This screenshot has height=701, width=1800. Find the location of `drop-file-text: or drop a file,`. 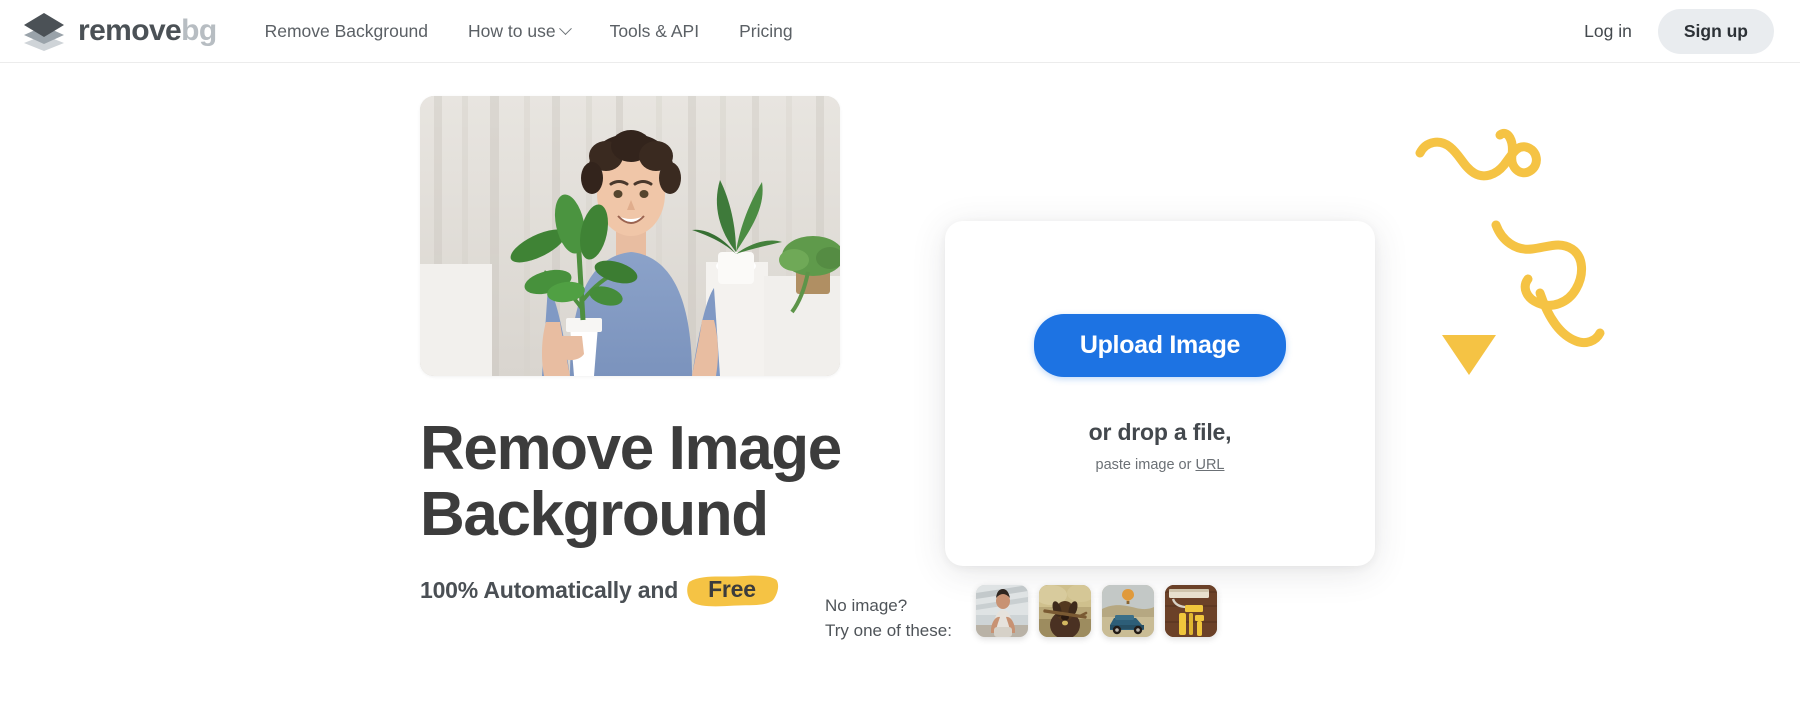

drop-file-text: or drop a file, is located at coordinates (1160, 432).